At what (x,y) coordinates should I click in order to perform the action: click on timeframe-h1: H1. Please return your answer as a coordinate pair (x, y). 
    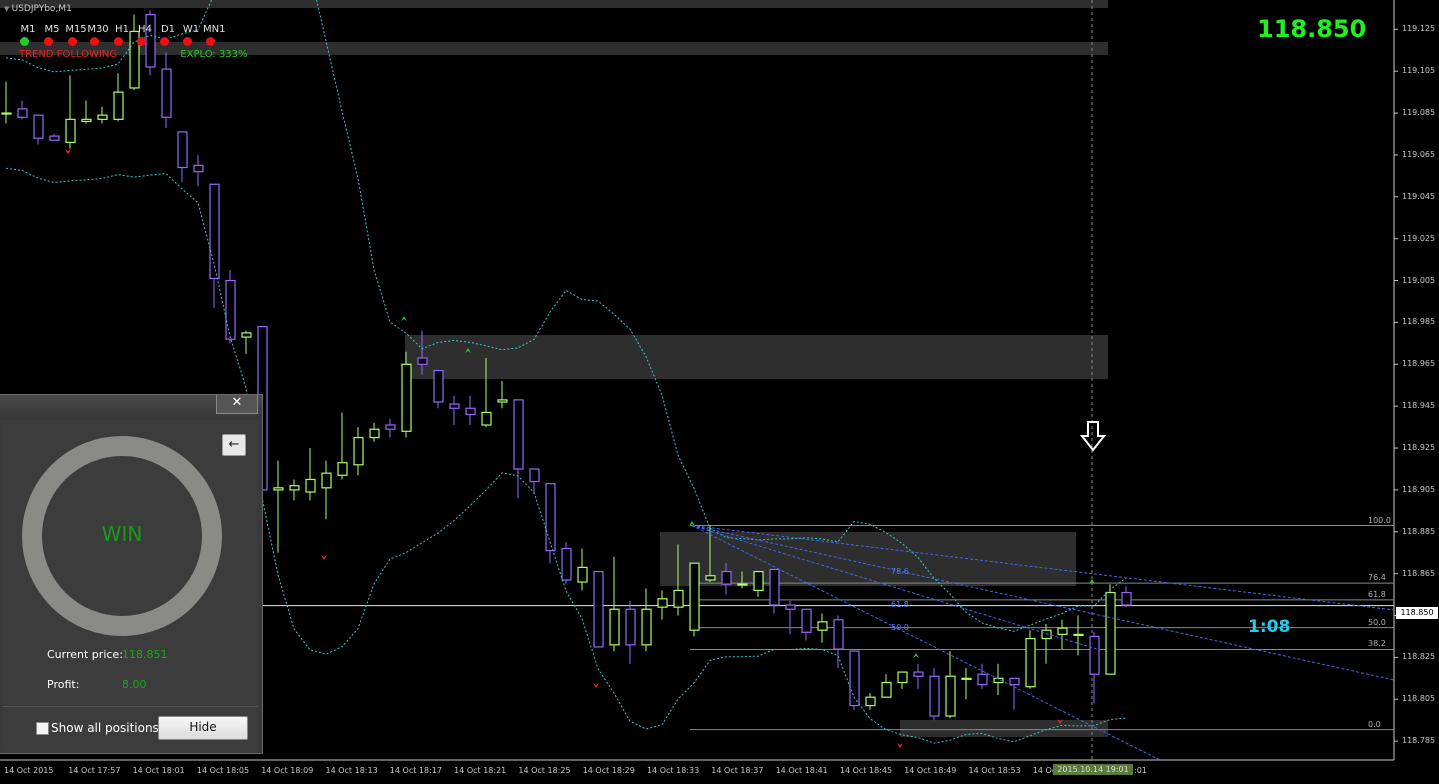
    Looking at the image, I should click on (122, 35).